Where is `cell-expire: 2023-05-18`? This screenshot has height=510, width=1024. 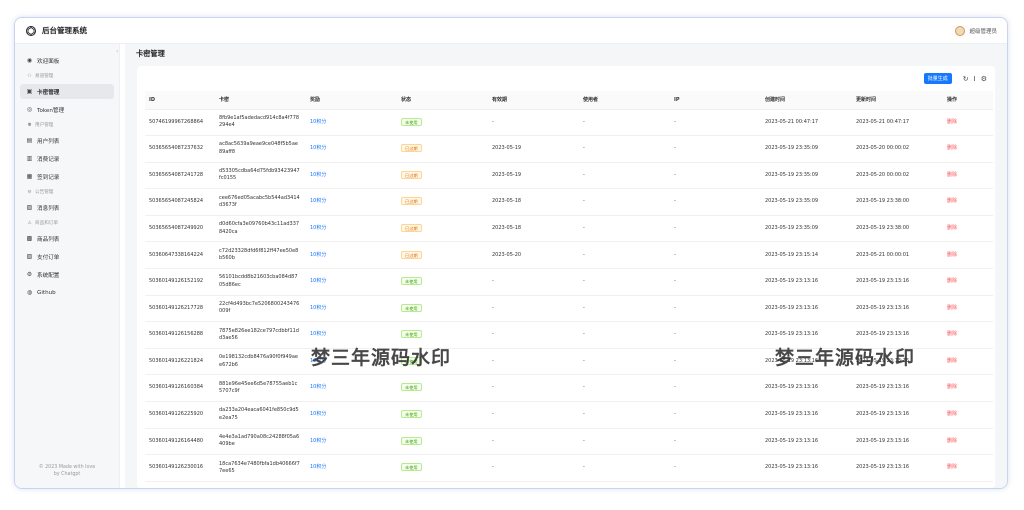 cell-expire: 2023-05-18 is located at coordinates (533, 202).